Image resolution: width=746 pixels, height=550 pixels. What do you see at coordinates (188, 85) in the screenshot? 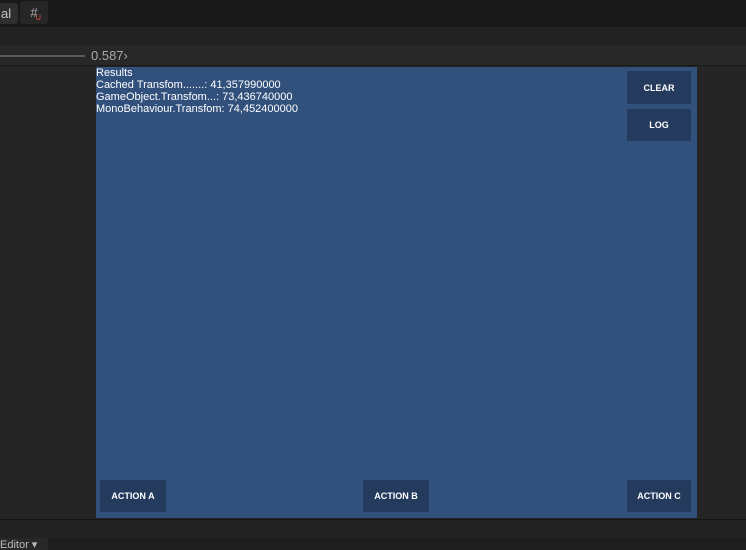
I see `result-line: Cached Transfom.......: 41,357990000` at bounding box center [188, 85].